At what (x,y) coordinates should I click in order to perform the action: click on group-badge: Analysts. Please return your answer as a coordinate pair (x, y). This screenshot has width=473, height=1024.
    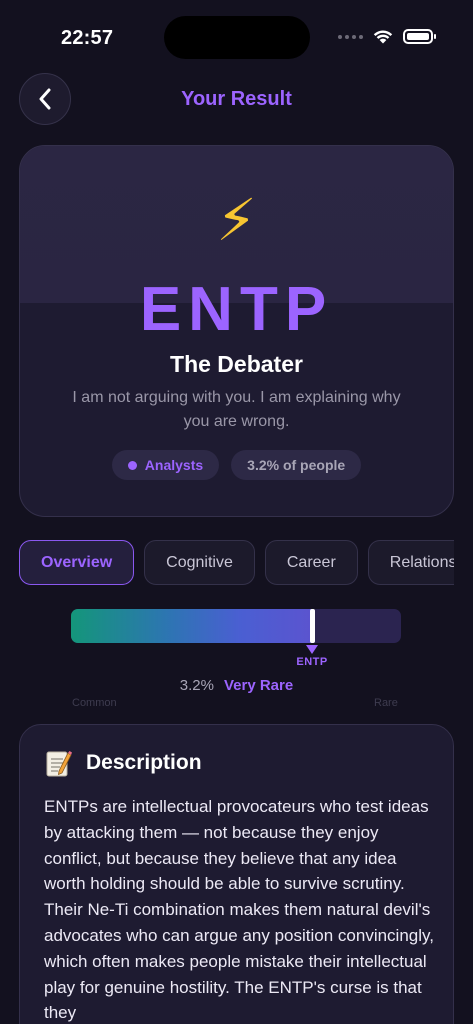
    Looking at the image, I should click on (165, 465).